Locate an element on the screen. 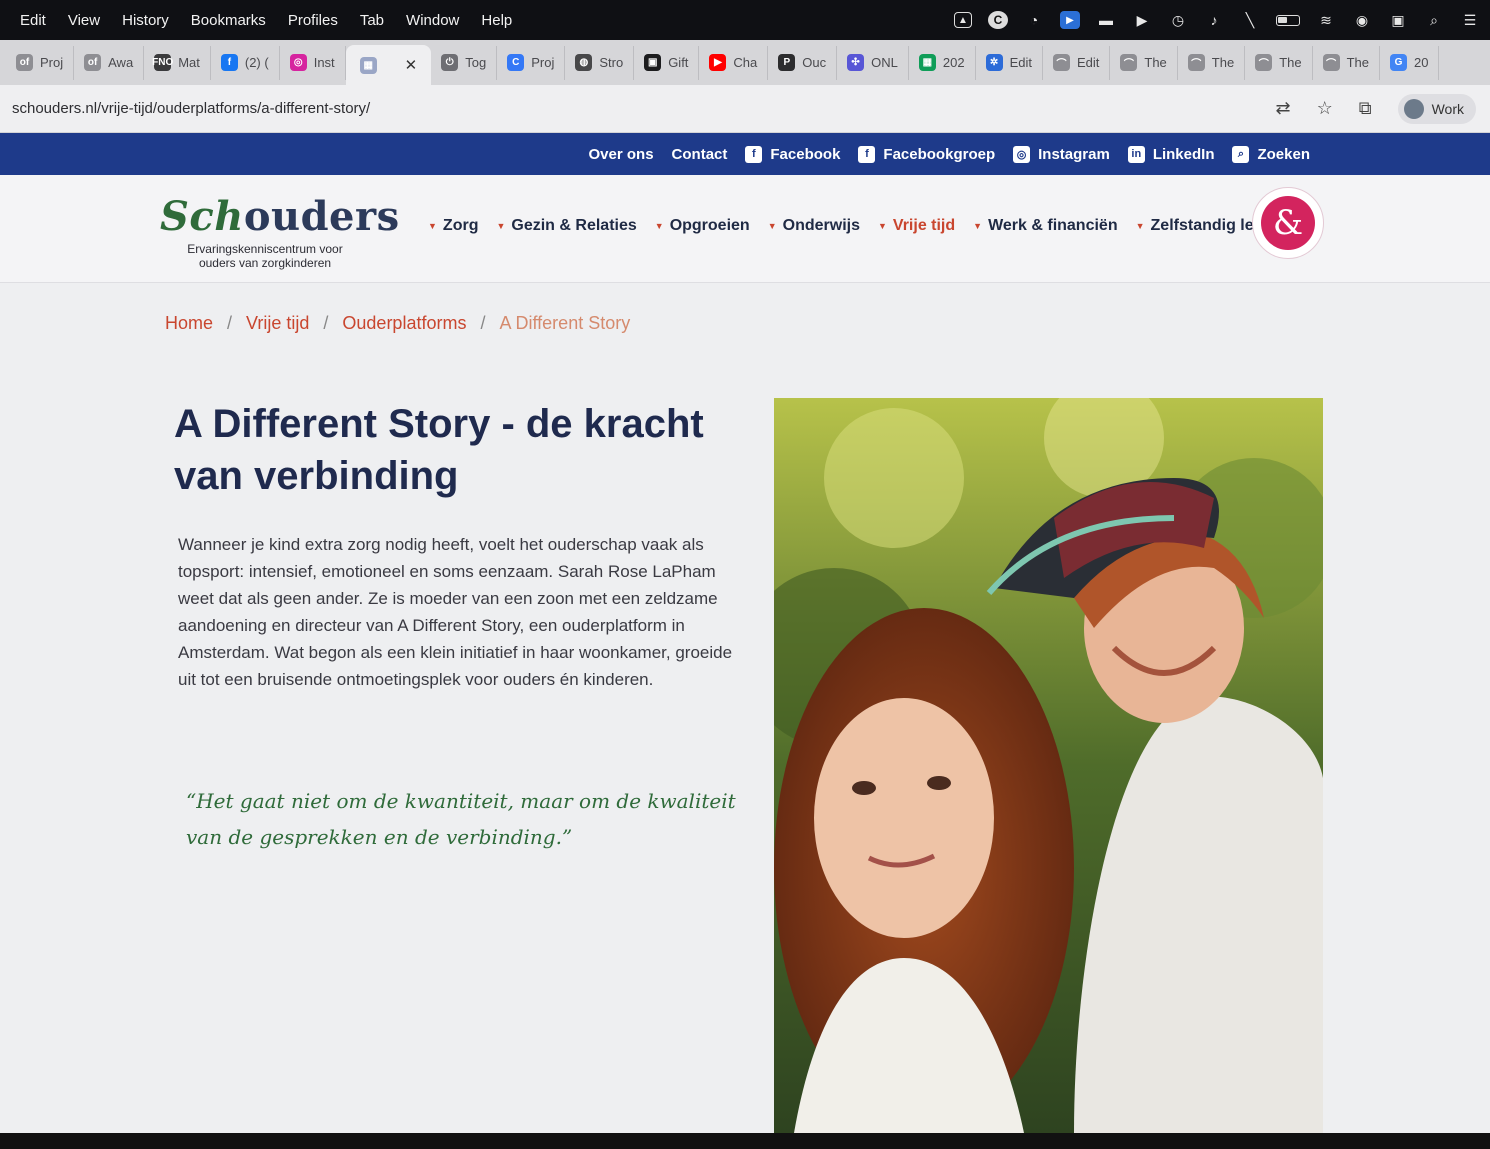 The height and width of the screenshot is (1149, 1490). topbar-link-linkedin: in LinkedIn is located at coordinates (1170, 154).